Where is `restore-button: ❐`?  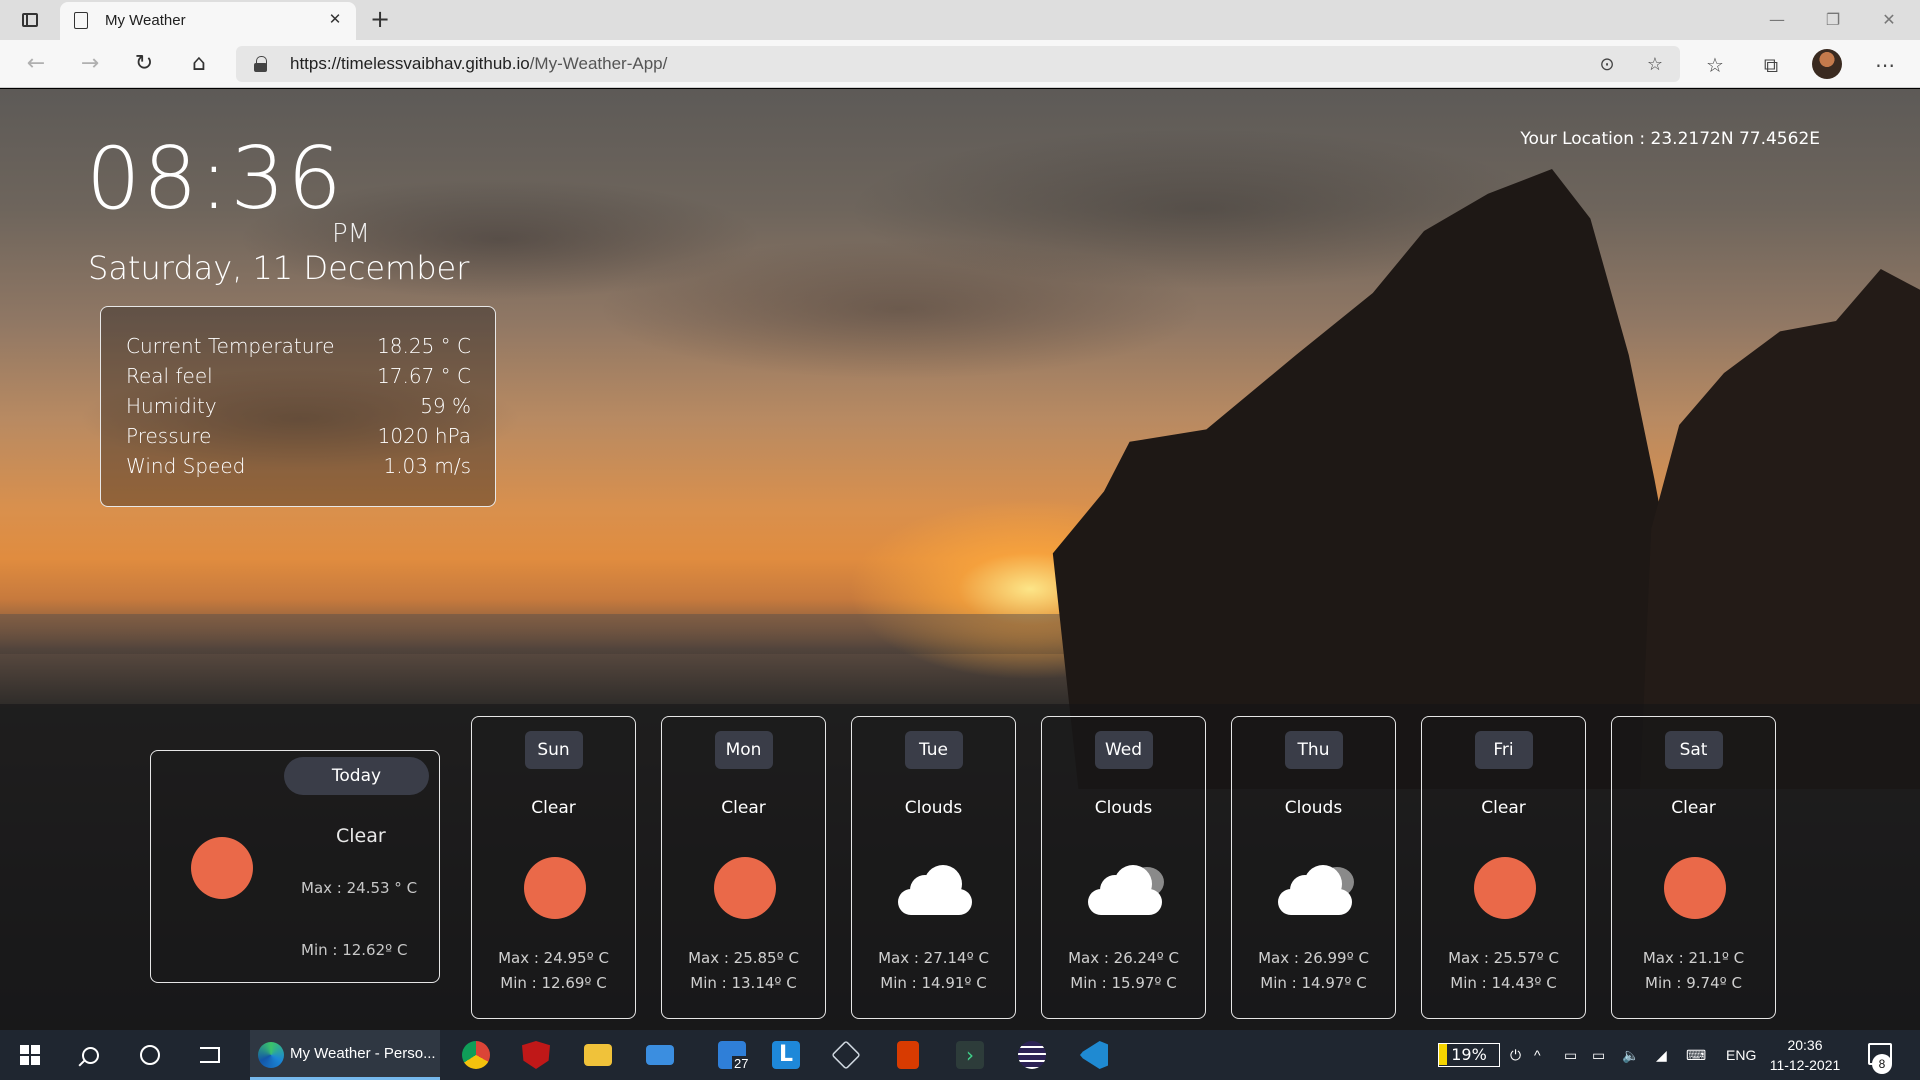
restore-button: ❐ is located at coordinates (1833, 20).